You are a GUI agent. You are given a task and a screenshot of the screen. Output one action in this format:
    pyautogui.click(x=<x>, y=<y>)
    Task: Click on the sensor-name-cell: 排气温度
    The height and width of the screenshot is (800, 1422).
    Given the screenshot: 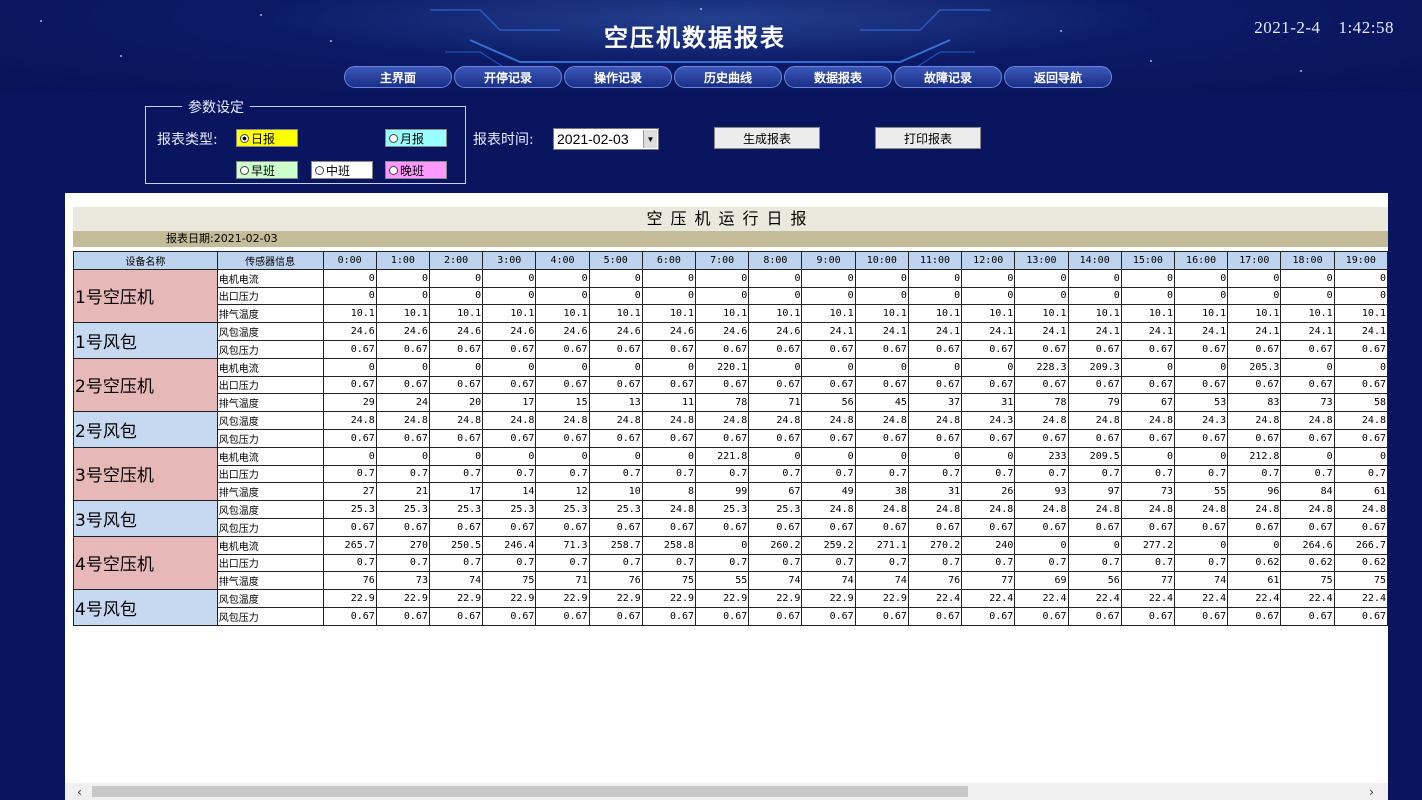 What is the action you would take?
    pyautogui.click(x=270, y=581)
    